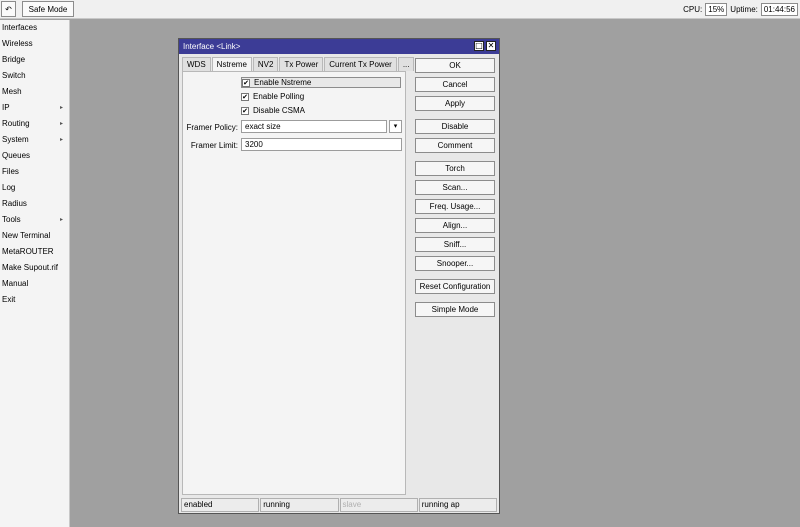 Image resolution: width=800 pixels, height=527 pixels. What do you see at coordinates (34, 44) in the screenshot?
I see `sidebar-item-wireless: Wireless` at bounding box center [34, 44].